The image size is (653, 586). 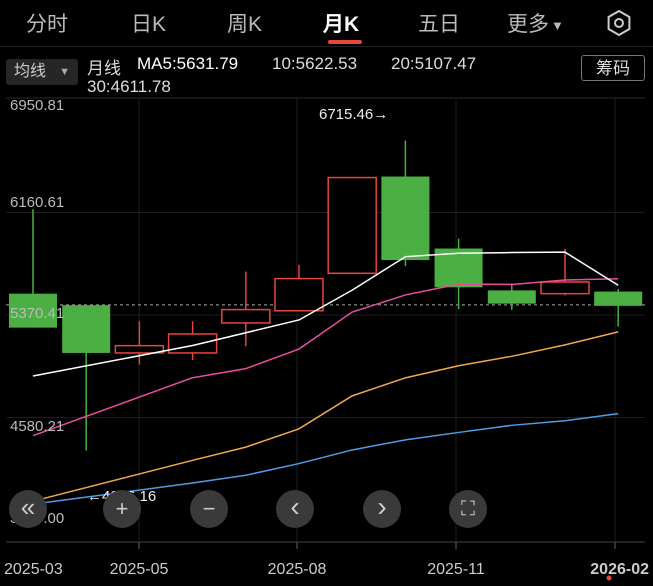 I want to click on zoom-in-button: +, so click(x=122, y=509).